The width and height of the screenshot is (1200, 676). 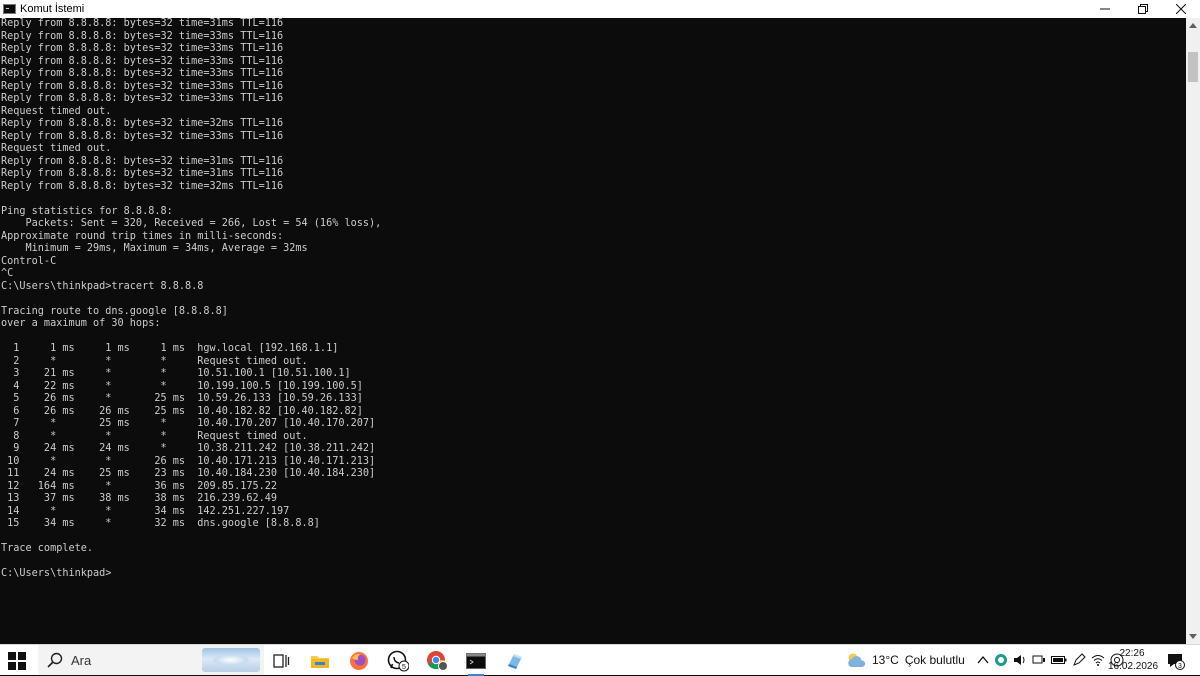 What do you see at coordinates (7, 273) in the screenshot?
I see `console-line: ^C` at bounding box center [7, 273].